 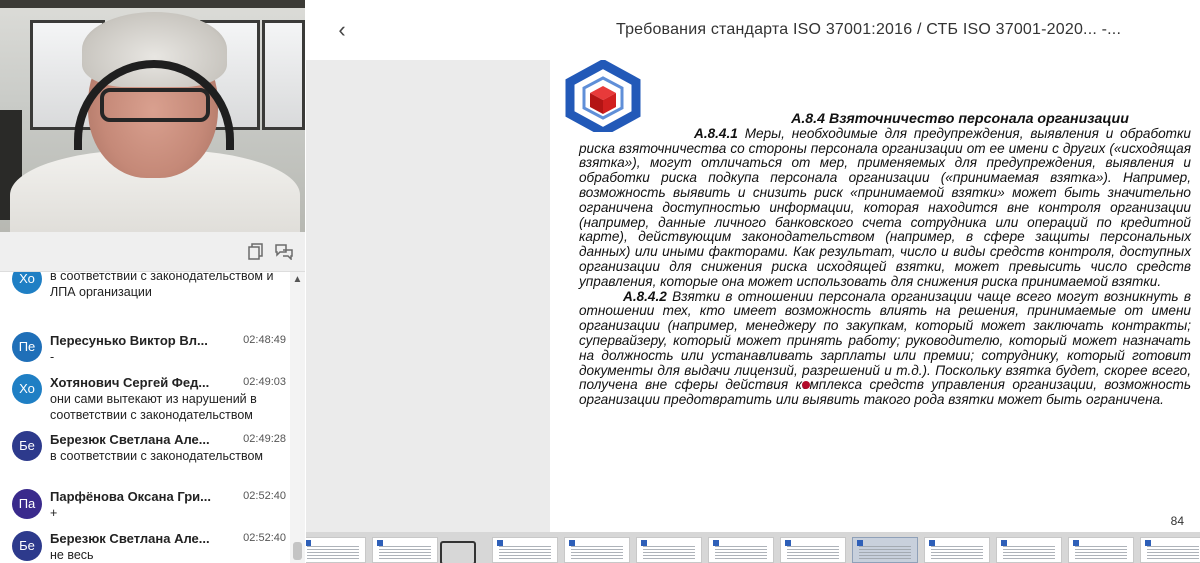 What do you see at coordinates (885, 550) in the screenshot?
I see `page-thumbnail-active` at bounding box center [885, 550].